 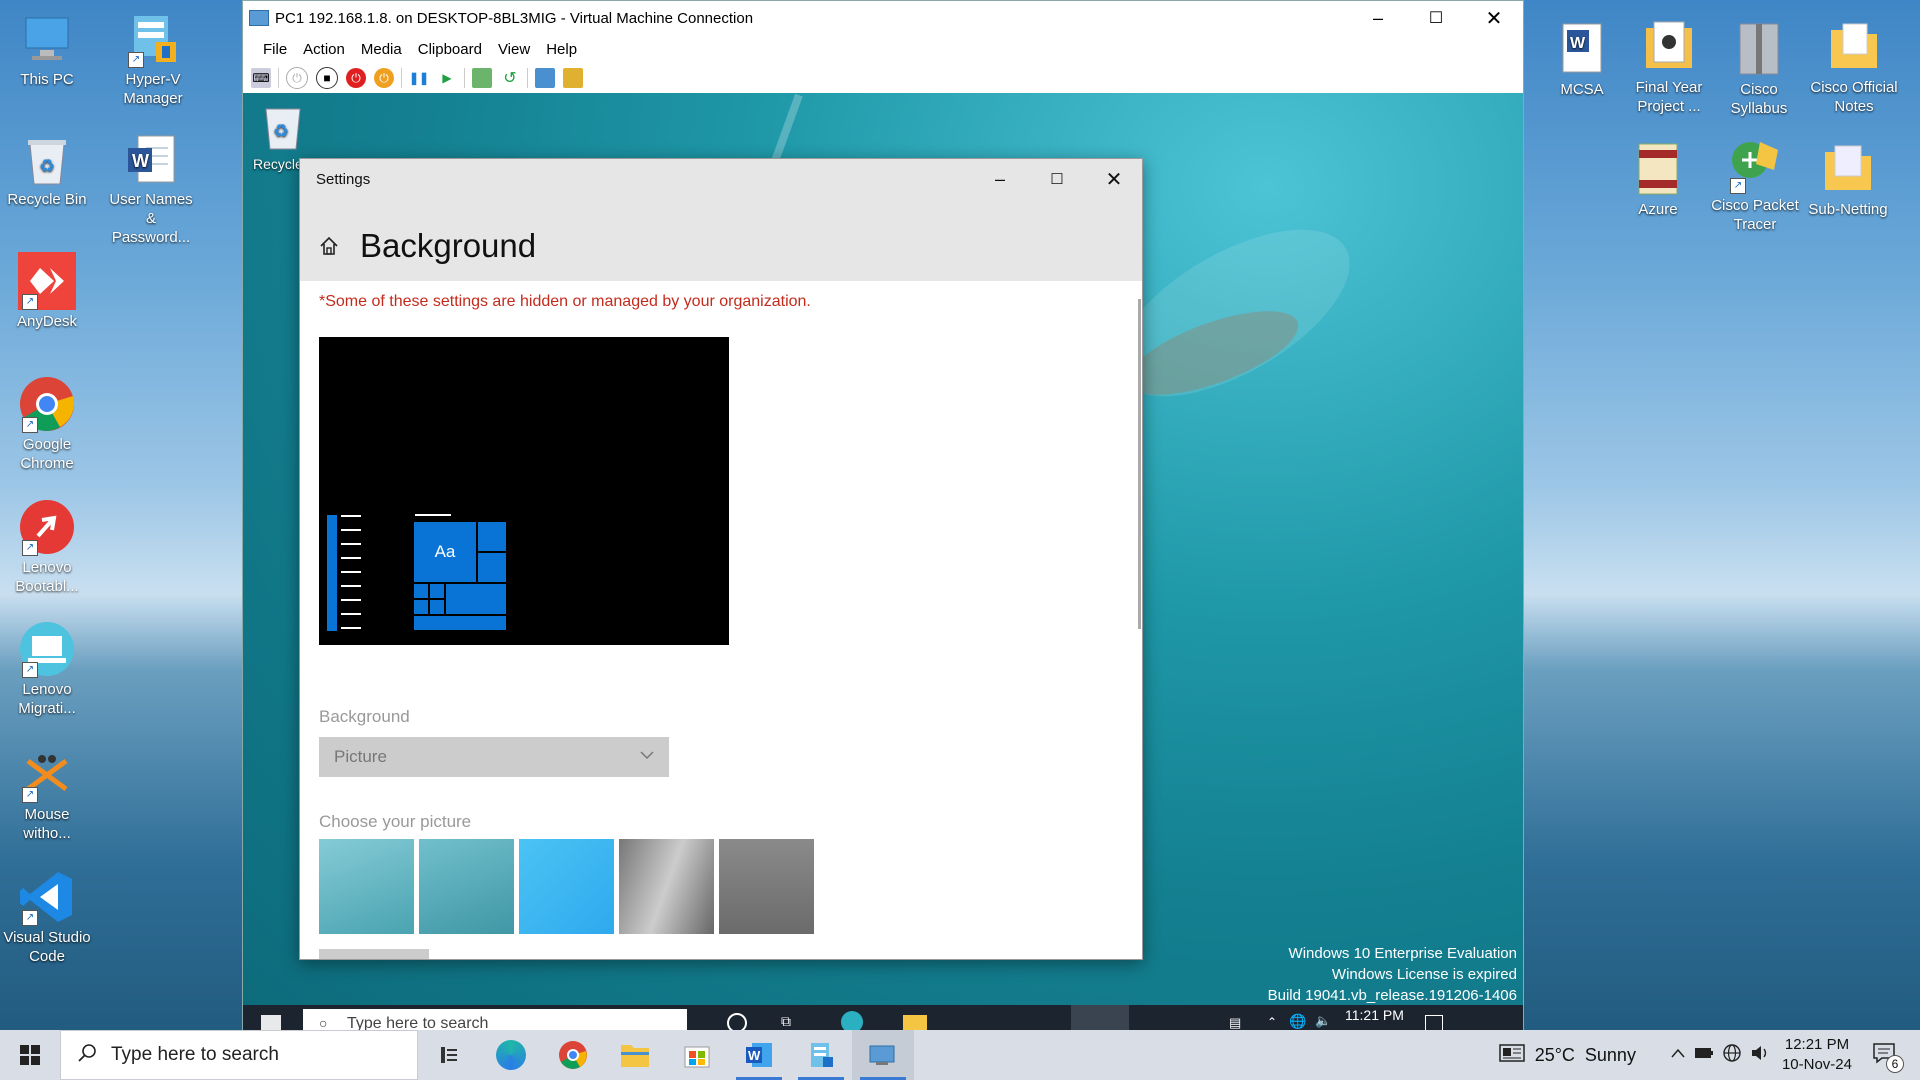 I want to click on save-state-icon: ⏻, so click(x=384, y=78).